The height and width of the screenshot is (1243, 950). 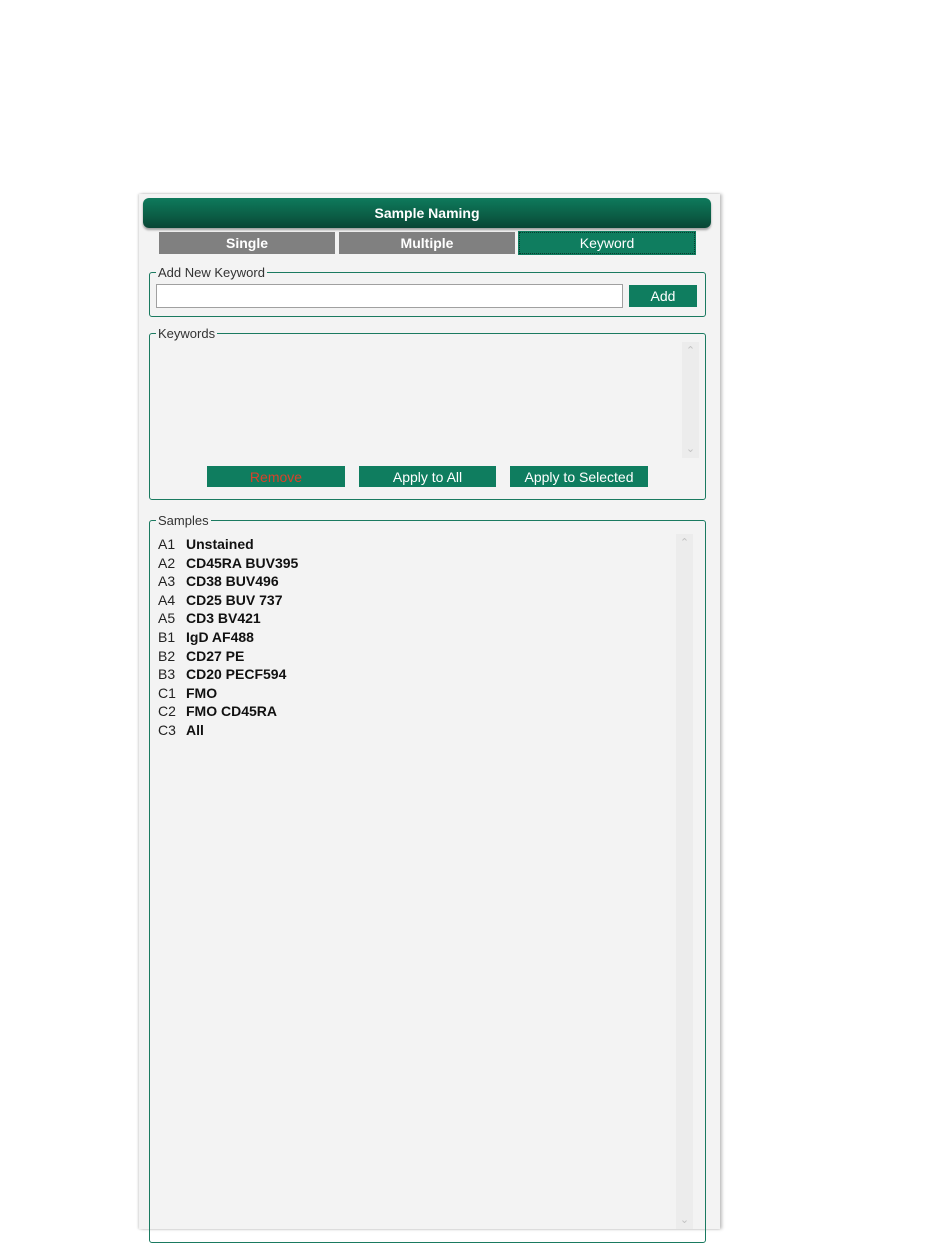 I want to click on apply-to-selected-button: Apply to Selected, so click(x=579, y=476).